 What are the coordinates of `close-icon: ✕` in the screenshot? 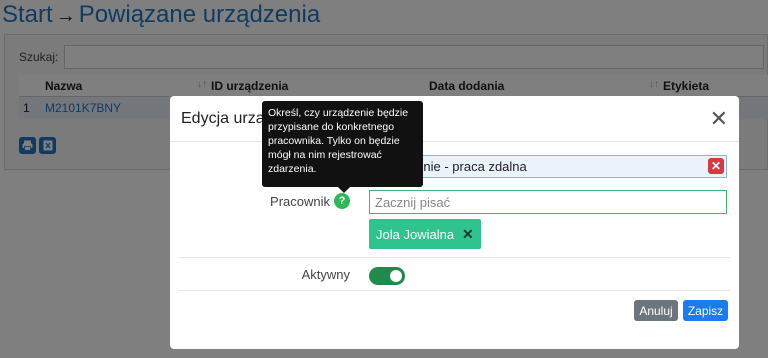 It's located at (719, 118).